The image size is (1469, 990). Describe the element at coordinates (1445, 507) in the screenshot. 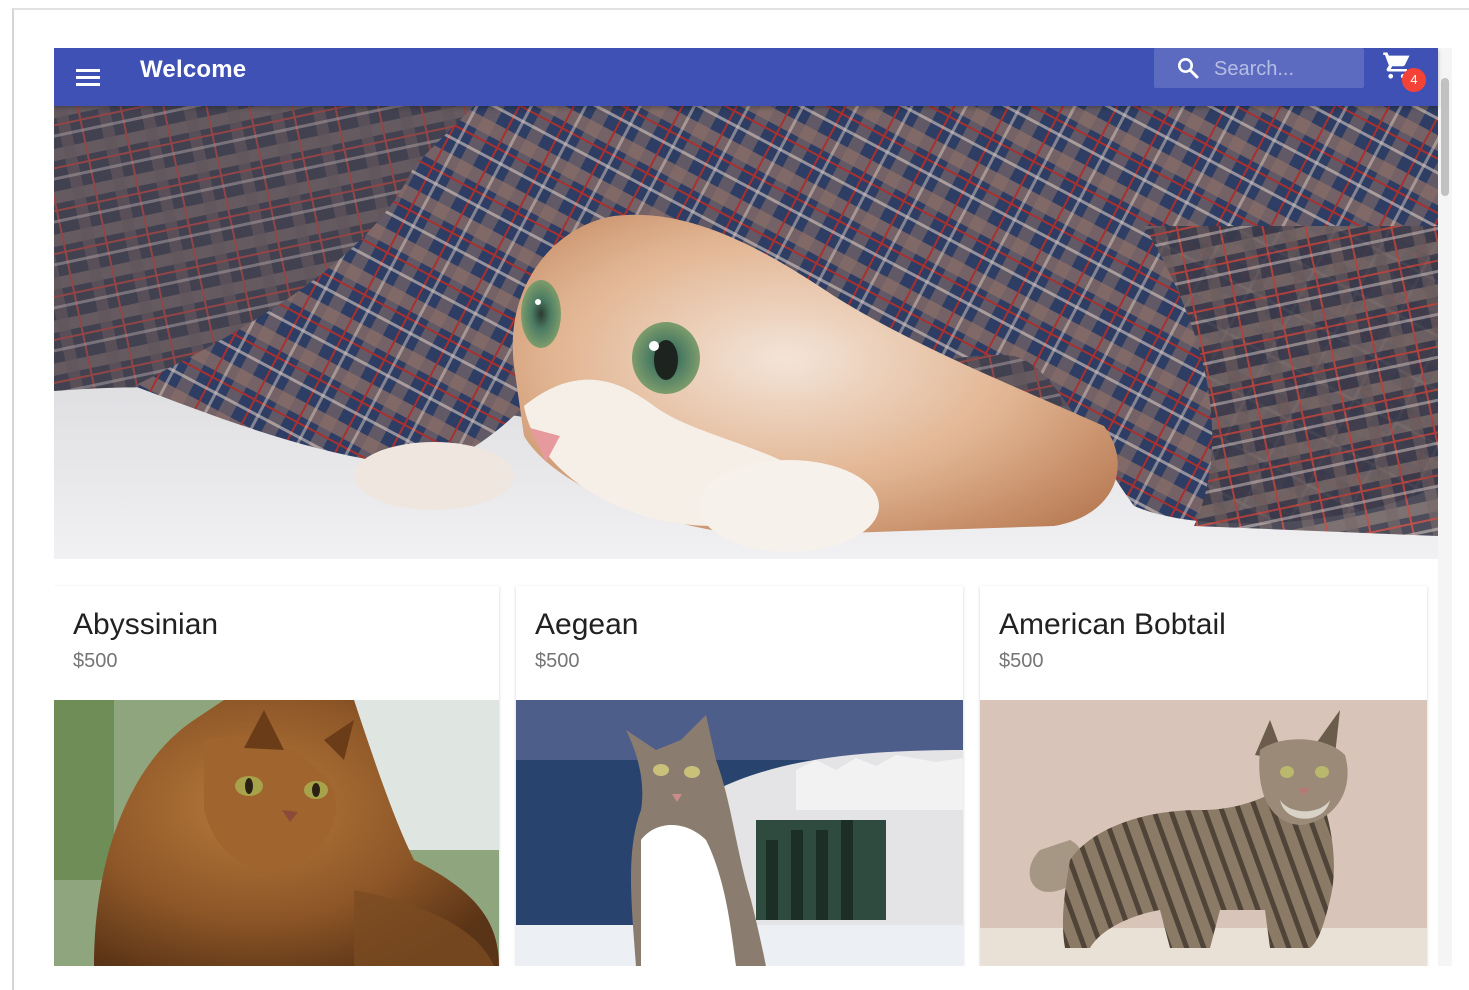

I see `page-scrollbar` at that location.